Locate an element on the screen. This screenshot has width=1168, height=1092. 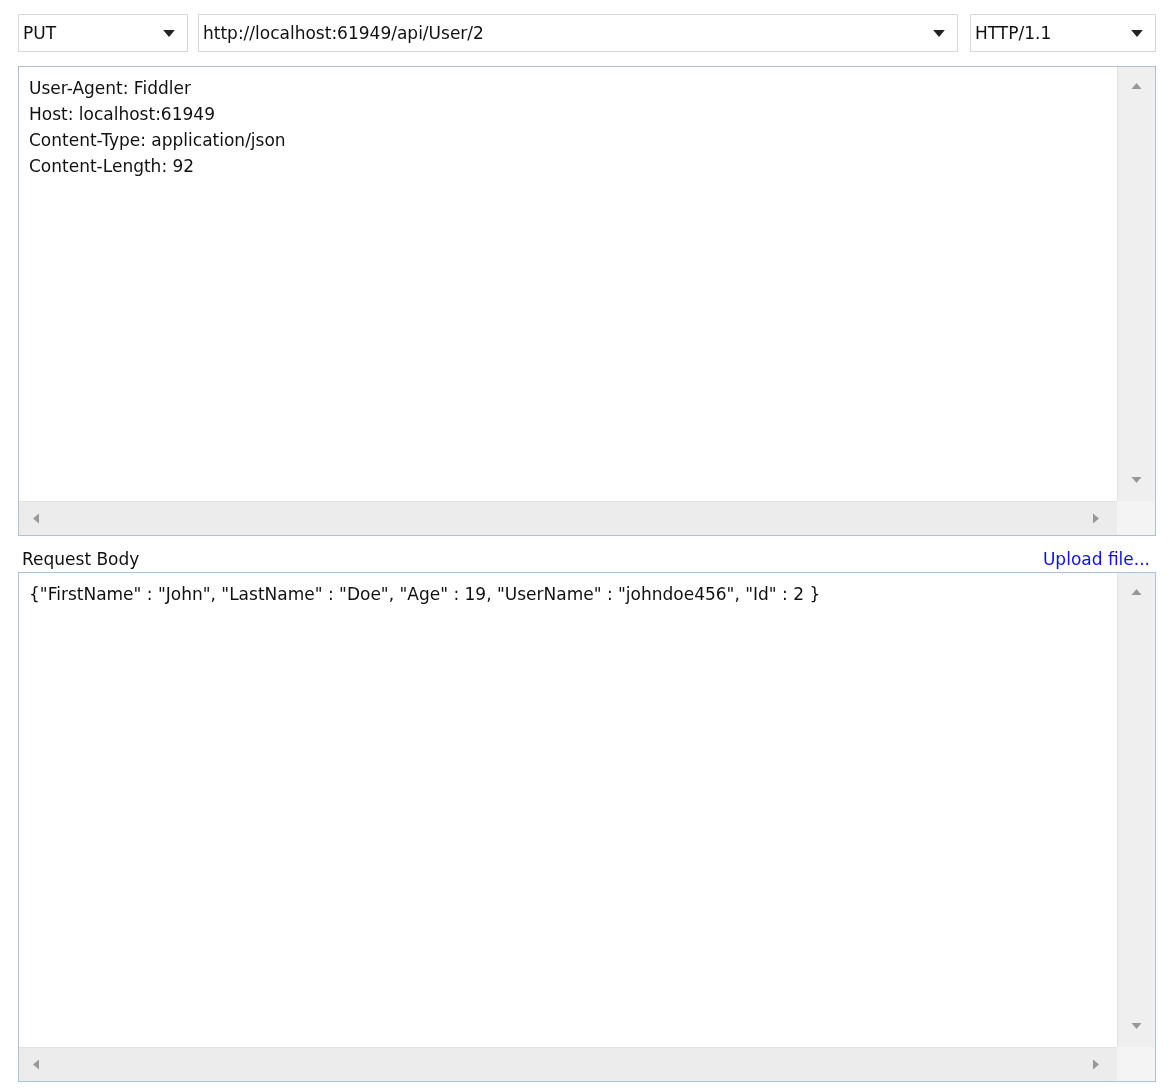
header-line: Host: localhost:61949 is located at coordinates (122, 114).